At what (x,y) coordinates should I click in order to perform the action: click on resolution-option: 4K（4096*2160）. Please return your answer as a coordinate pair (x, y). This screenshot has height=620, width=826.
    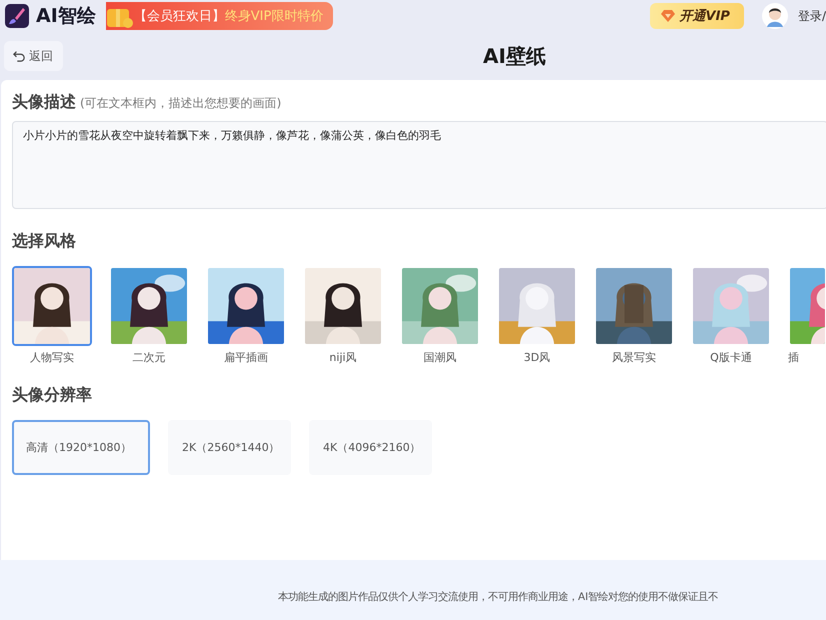
    Looking at the image, I should click on (370, 447).